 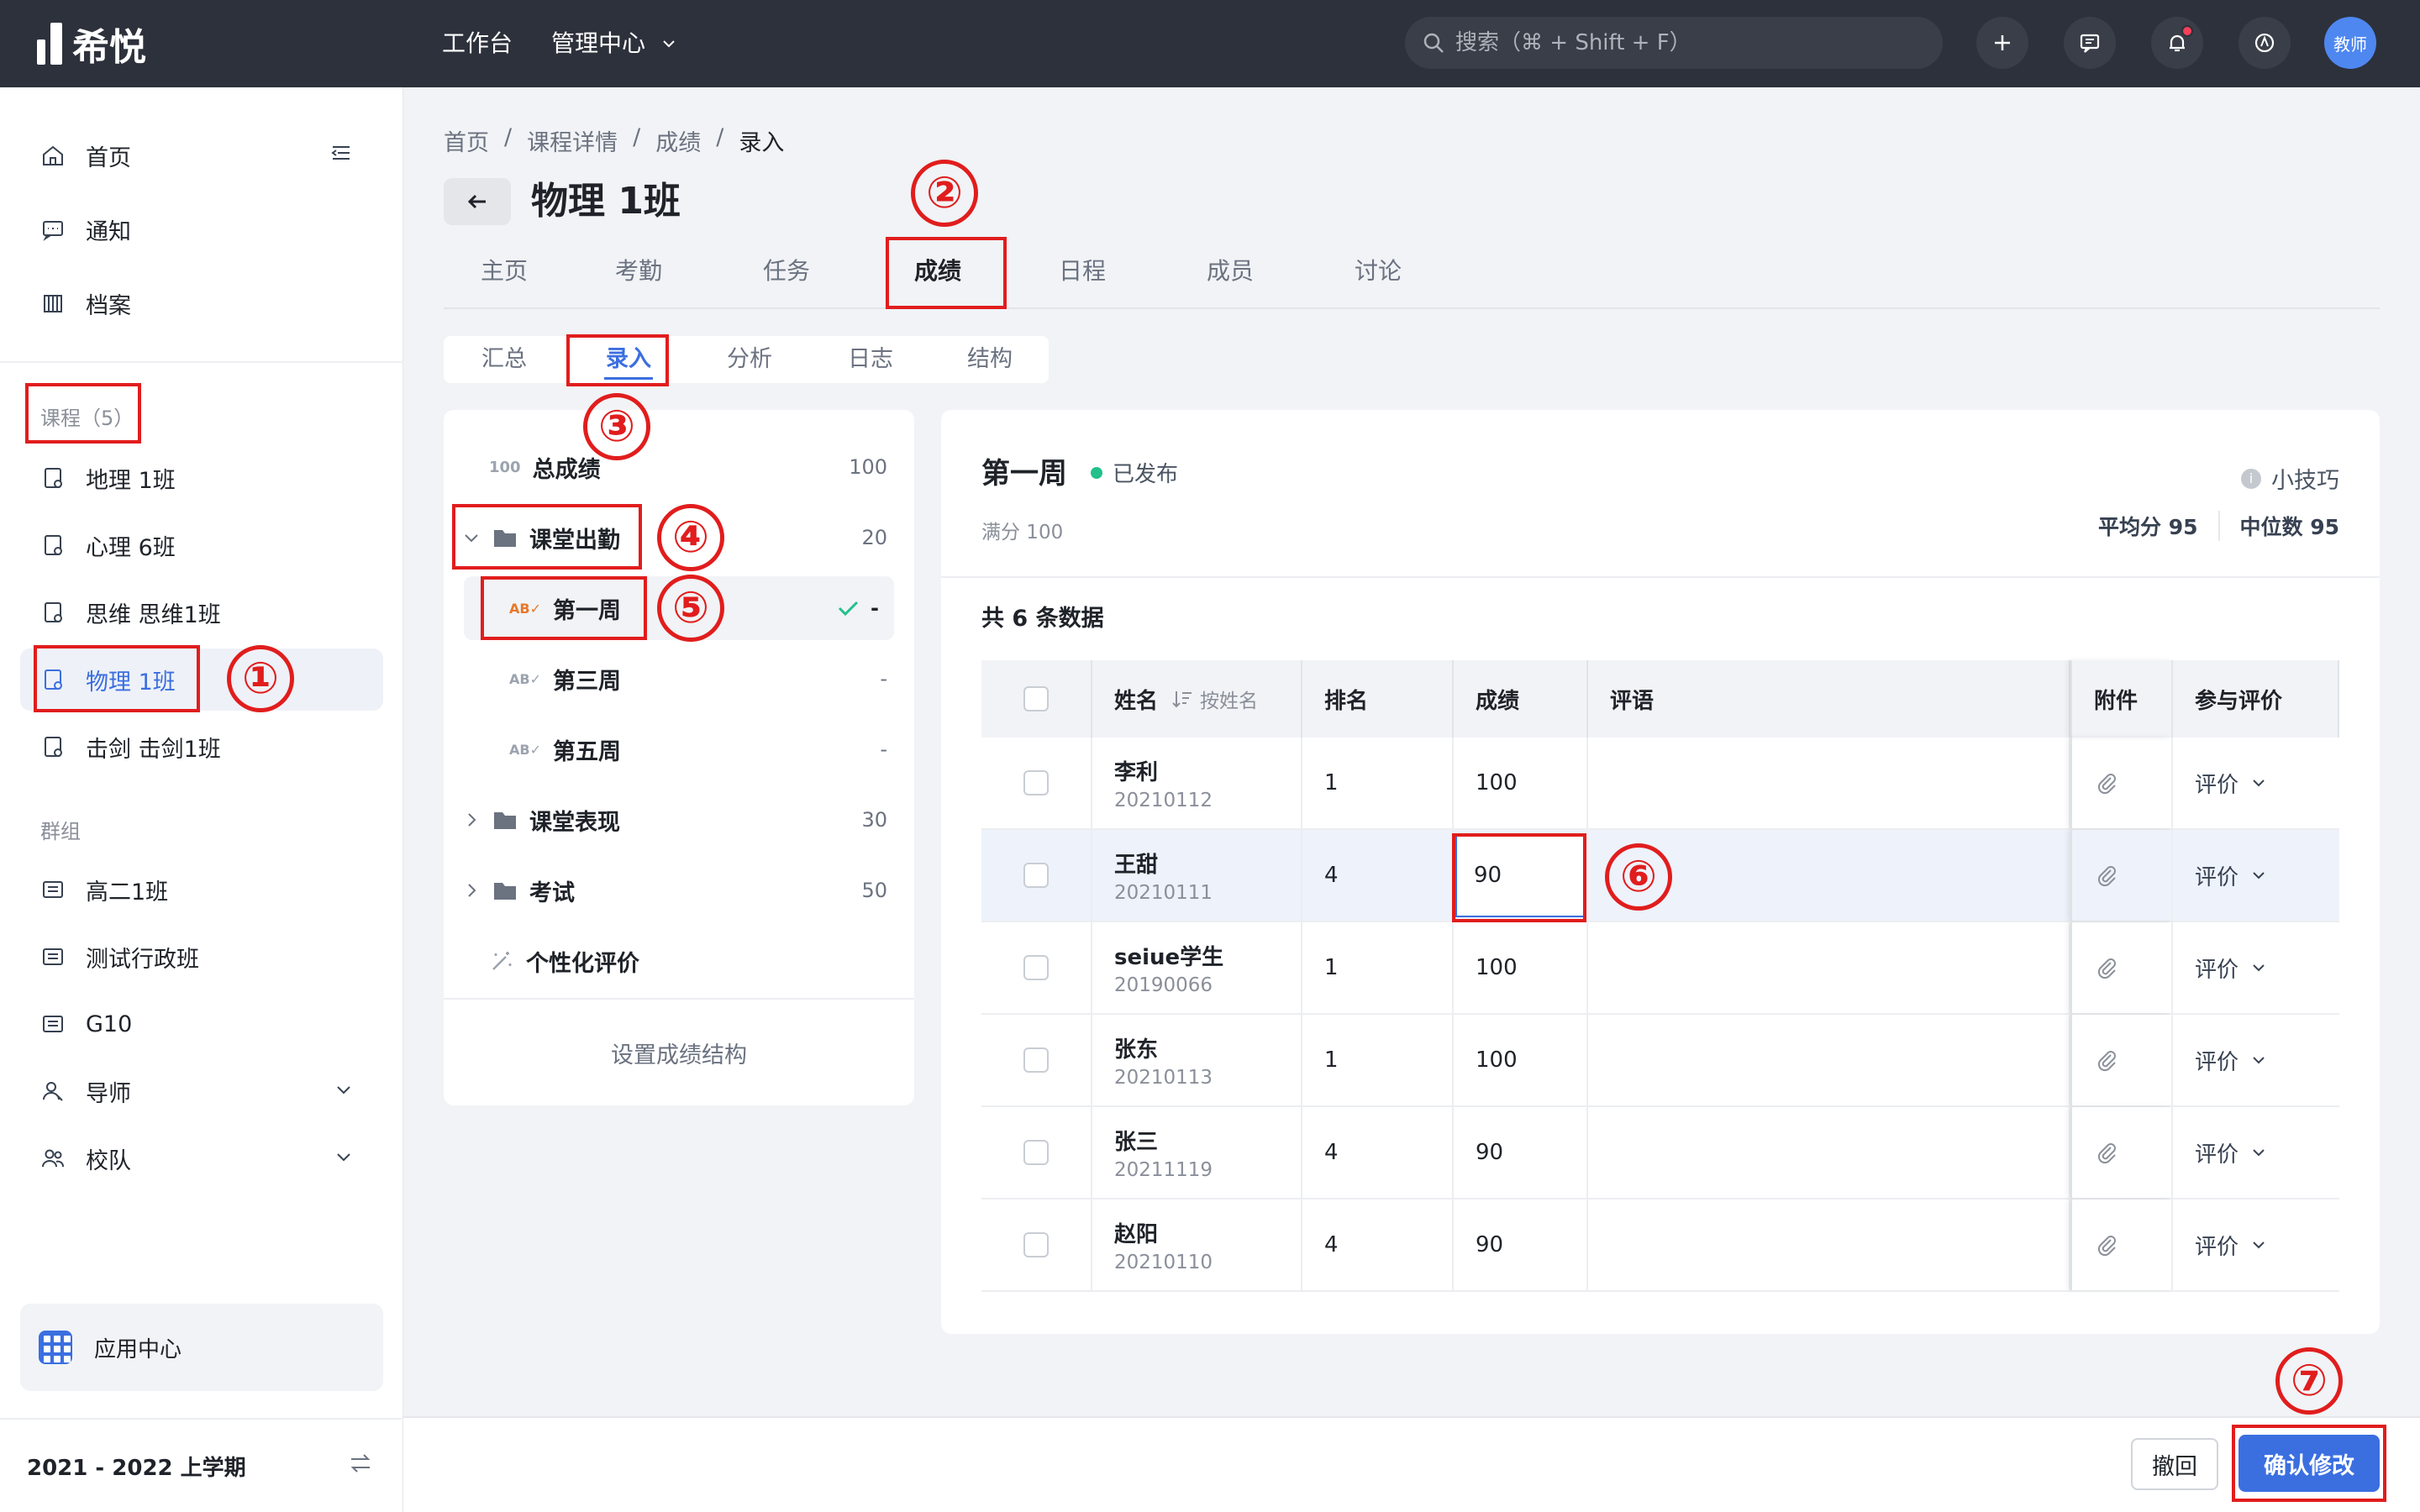 I want to click on panel-divider, so click(x=1660, y=577).